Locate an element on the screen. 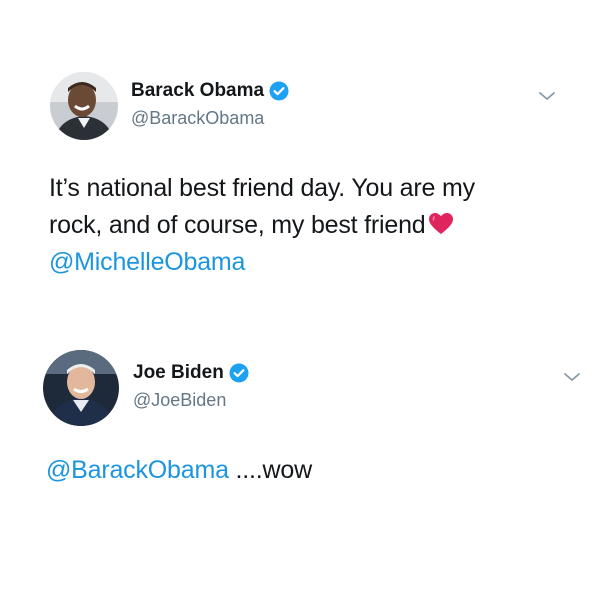 This screenshot has width=605, height=605. avatar-biden is located at coordinates (81, 388).